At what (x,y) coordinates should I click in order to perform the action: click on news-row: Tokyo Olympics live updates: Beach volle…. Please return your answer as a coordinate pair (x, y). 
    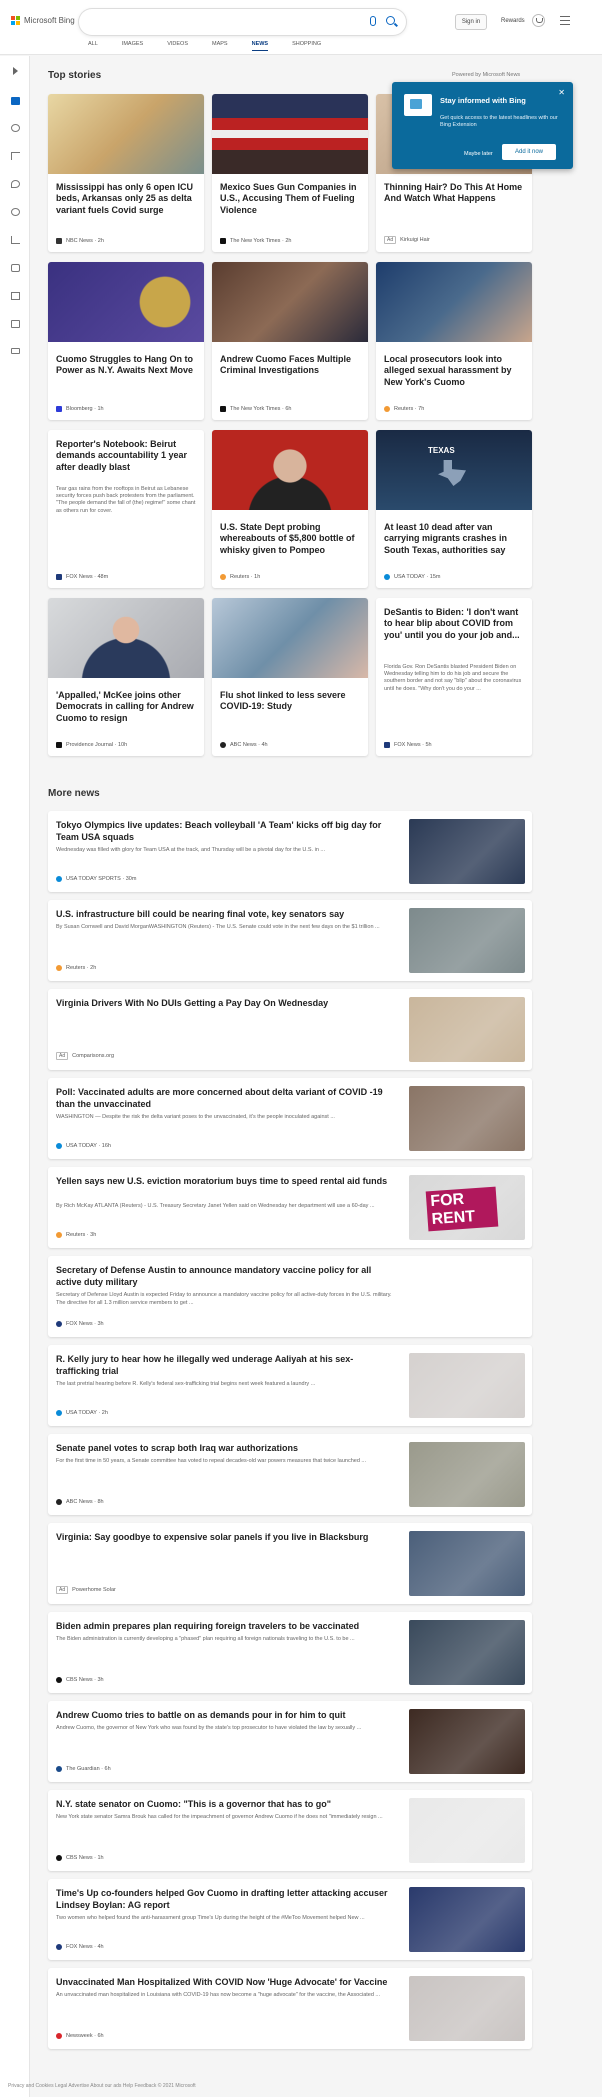
    Looking at the image, I should click on (290, 851).